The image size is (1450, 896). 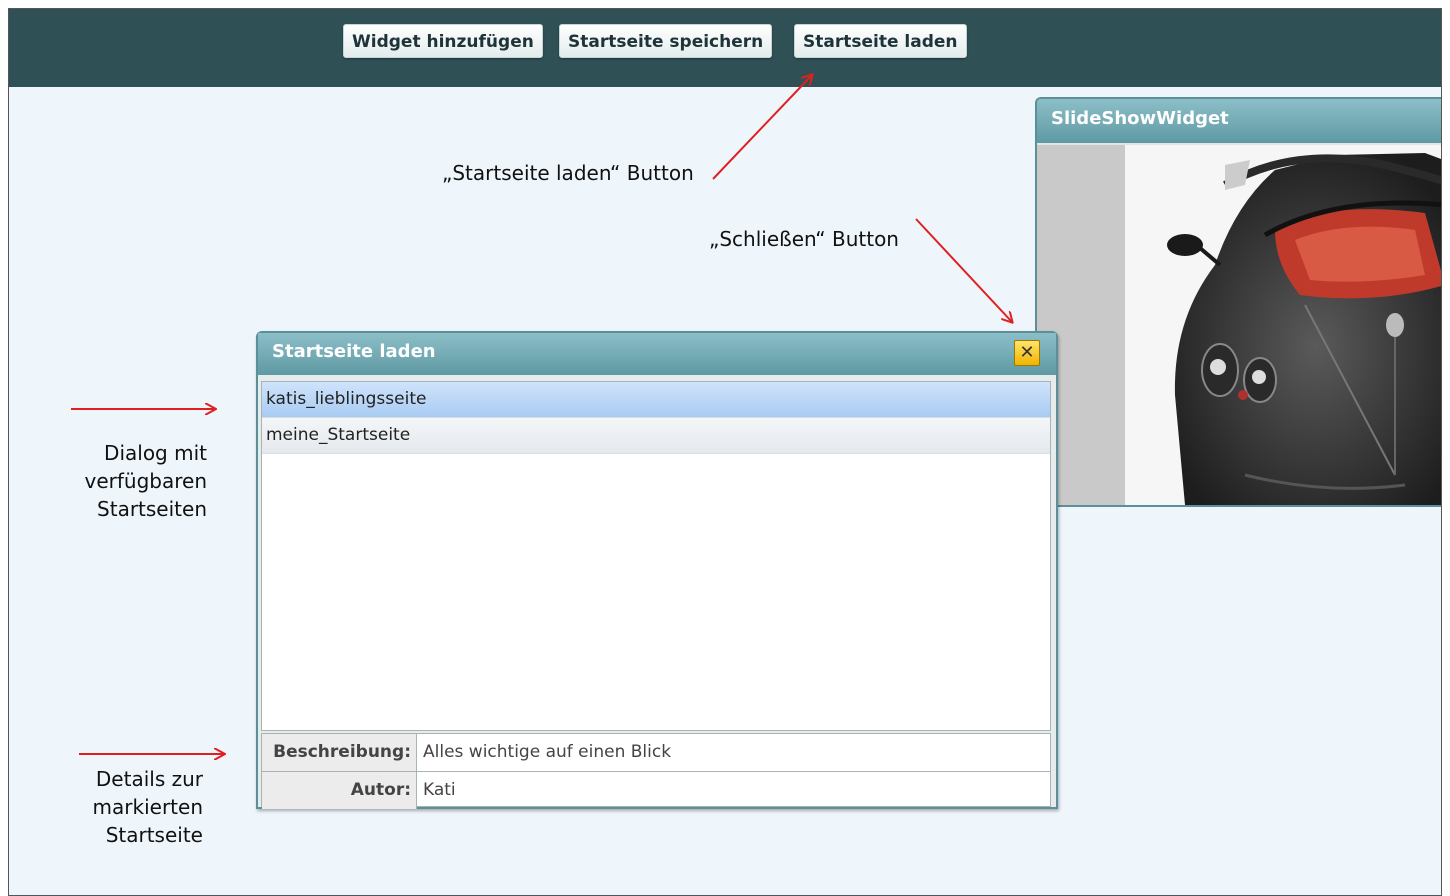 What do you see at coordinates (657, 354) in the screenshot?
I see `dialog-title: Startseite laden` at bounding box center [657, 354].